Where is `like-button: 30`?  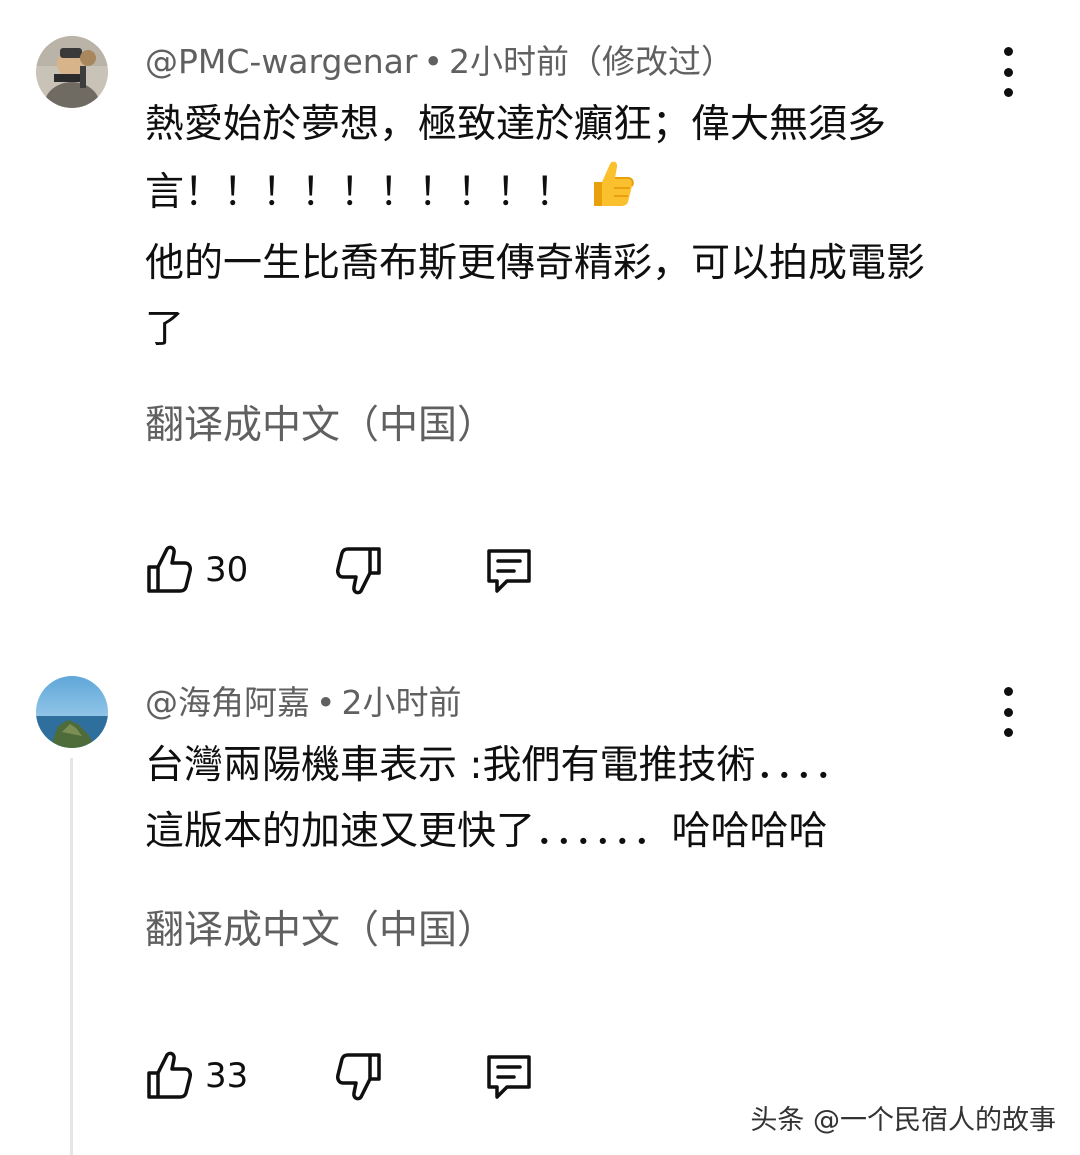 like-button: 30 is located at coordinates (205, 570).